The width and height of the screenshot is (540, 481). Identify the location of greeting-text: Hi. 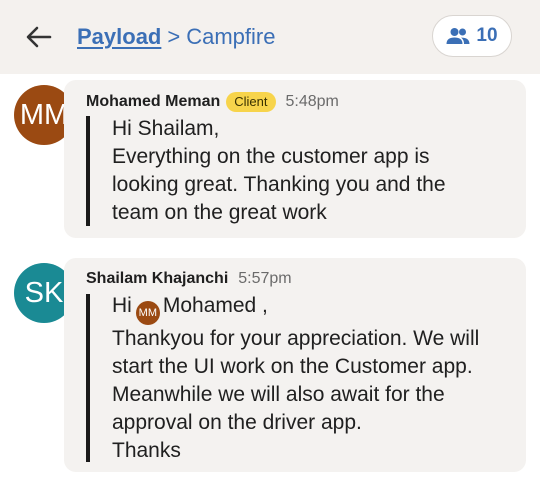
(122, 305).